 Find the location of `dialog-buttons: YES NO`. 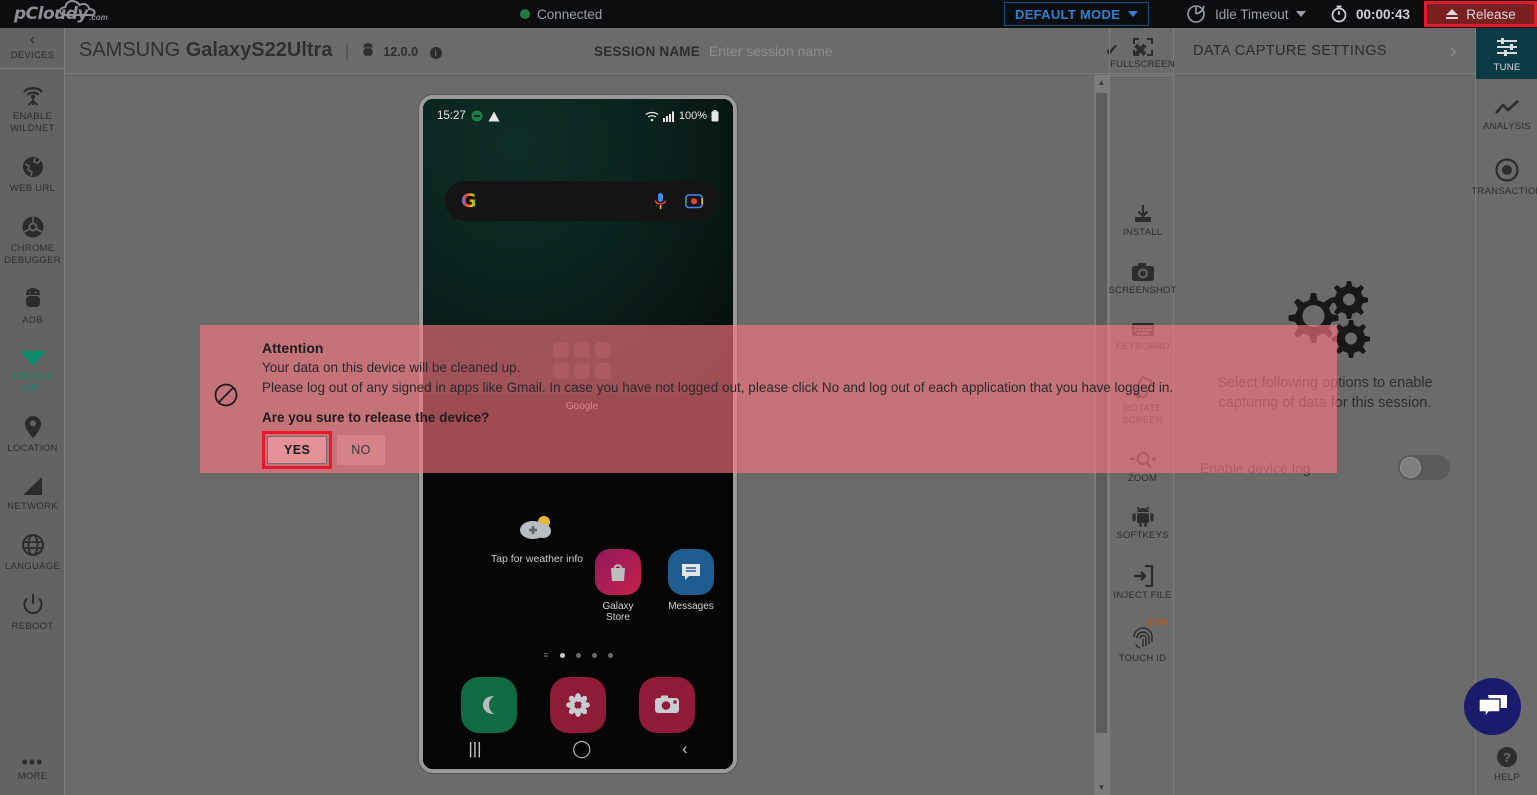

dialog-buttons: YES NO is located at coordinates (717, 450).